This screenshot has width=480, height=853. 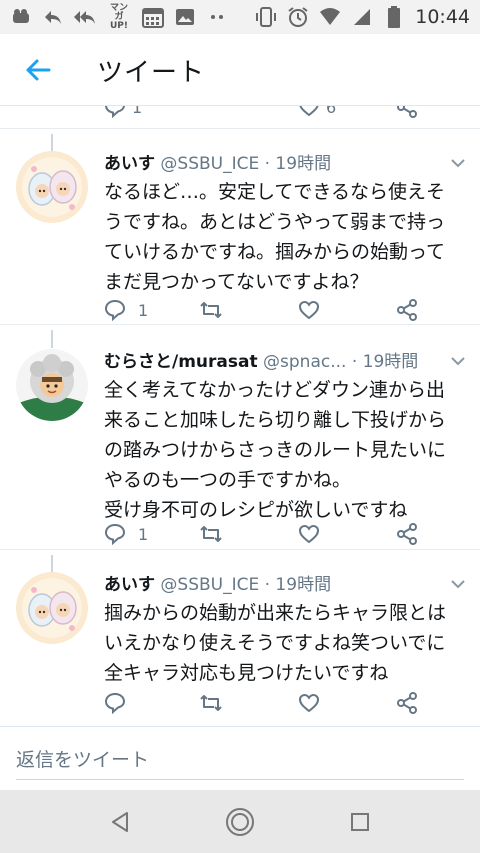 I want to click on tweet-text-line: ていけるかですね。掴みからの始動って, so click(x=275, y=252).